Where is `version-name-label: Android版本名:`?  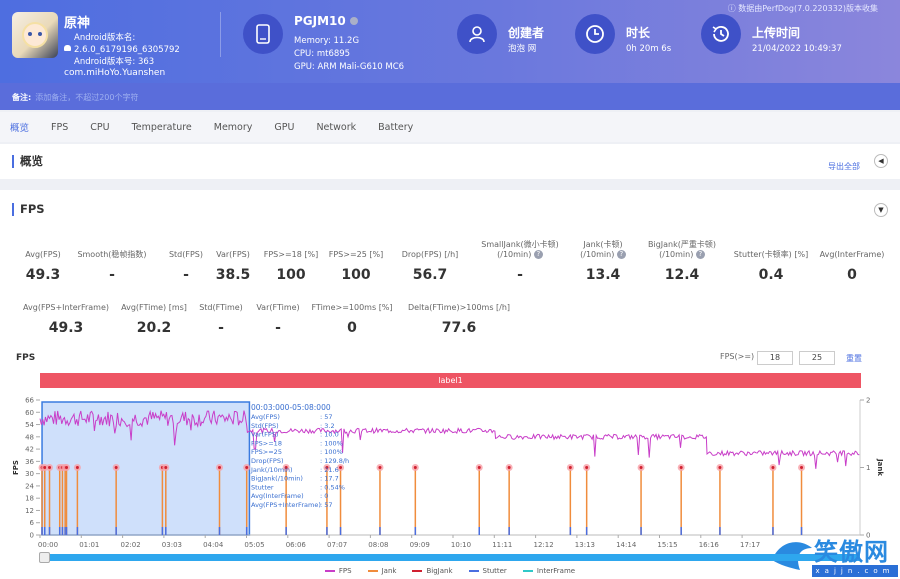 version-name-label: Android版本名: is located at coordinates (105, 38).